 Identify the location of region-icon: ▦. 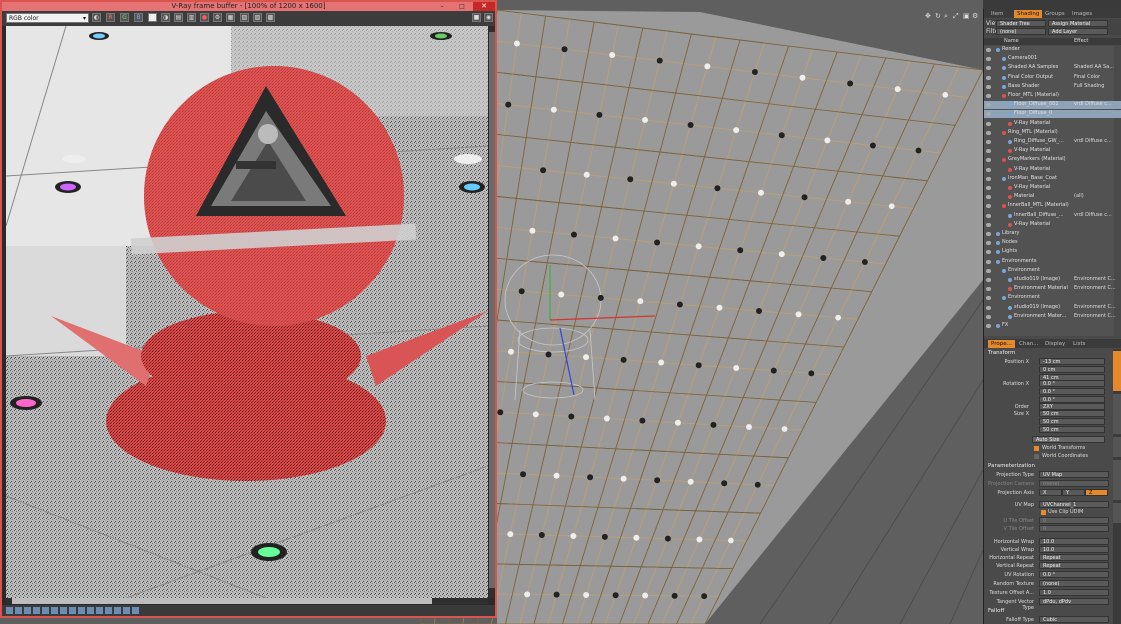
(230, 17).